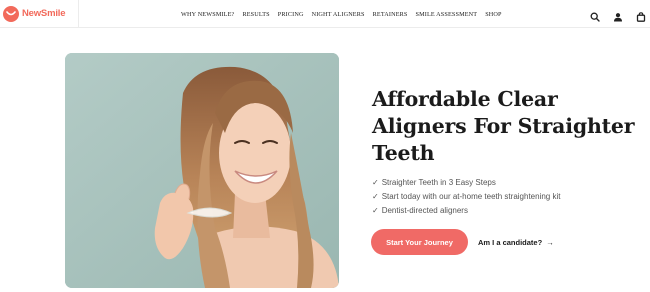 The height and width of the screenshot is (292, 650). Describe the element at coordinates (11, 13) in the screenshot. I see `smile-logo-icon` at that location.